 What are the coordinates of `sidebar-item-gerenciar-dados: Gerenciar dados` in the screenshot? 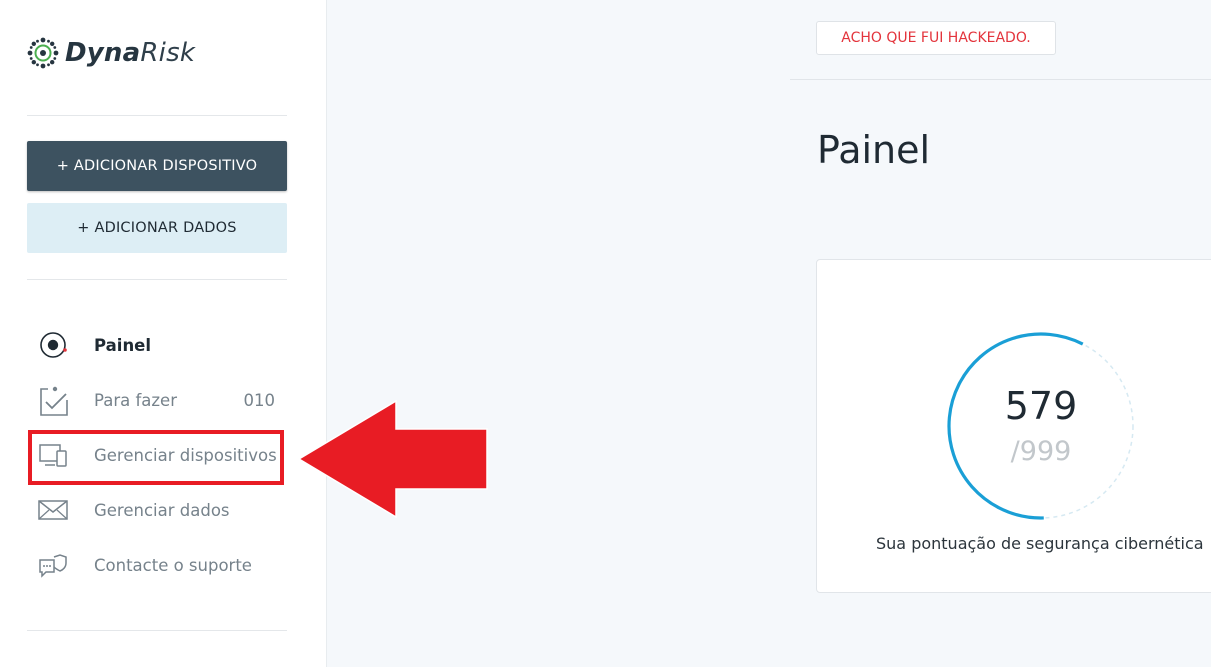 It's located at (157, 510).